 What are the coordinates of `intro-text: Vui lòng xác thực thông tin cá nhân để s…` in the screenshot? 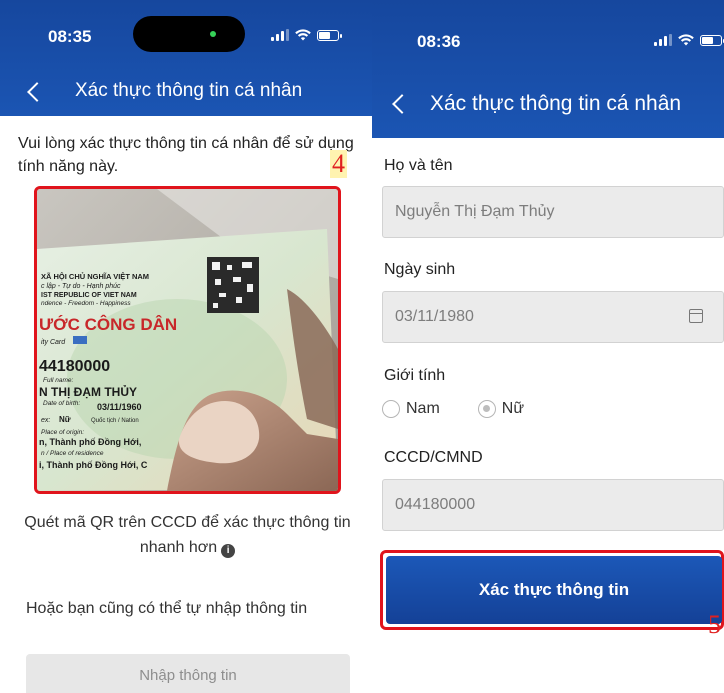 It's located at (186, 155).